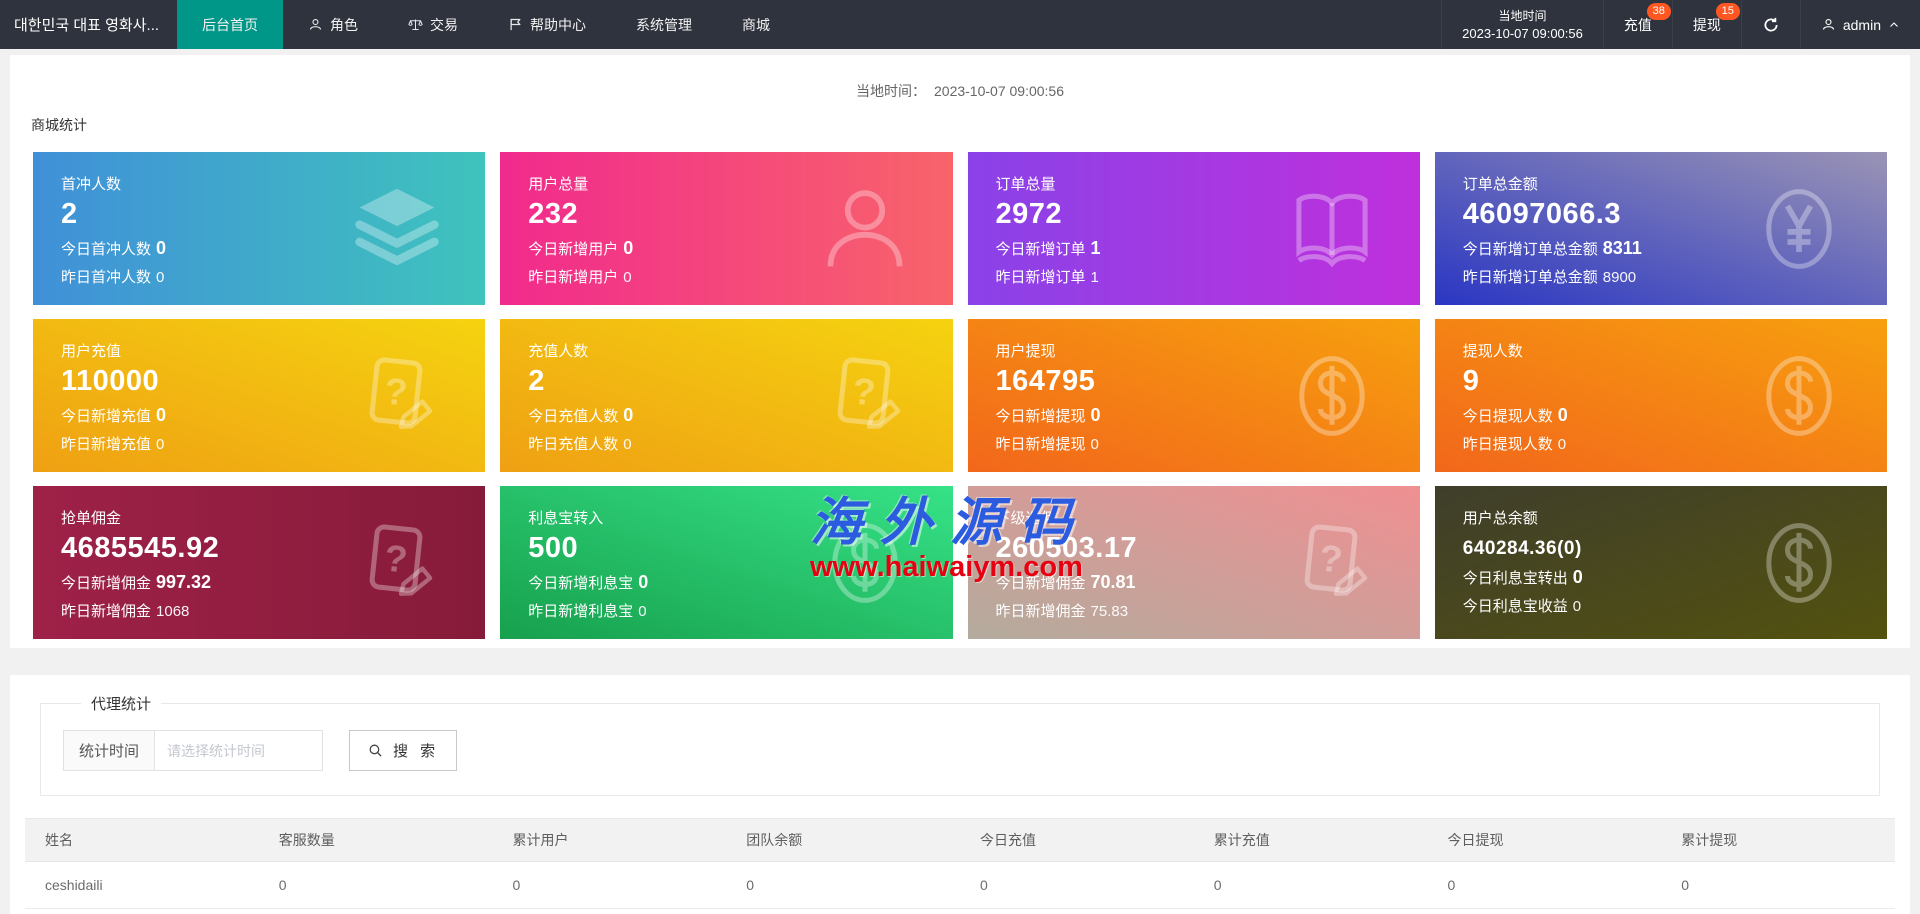 This screenshot has height=914, width=1920. Describe the element at coordinates (960, 750) in the screenshot. I see `agent-search-form: 统计时间 搜 索` at that location.